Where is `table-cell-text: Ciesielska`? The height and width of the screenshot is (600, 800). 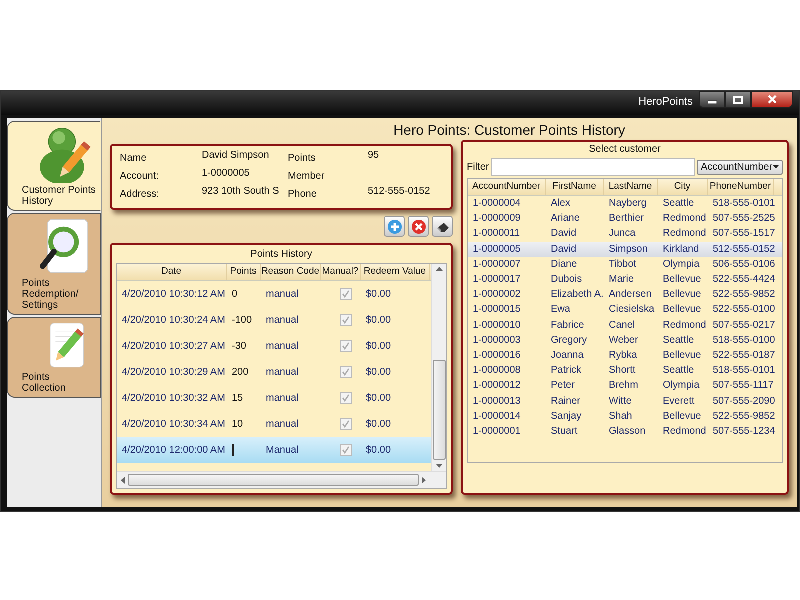
table-cell-text: Ciesielska is located at coordinates (632, 309).